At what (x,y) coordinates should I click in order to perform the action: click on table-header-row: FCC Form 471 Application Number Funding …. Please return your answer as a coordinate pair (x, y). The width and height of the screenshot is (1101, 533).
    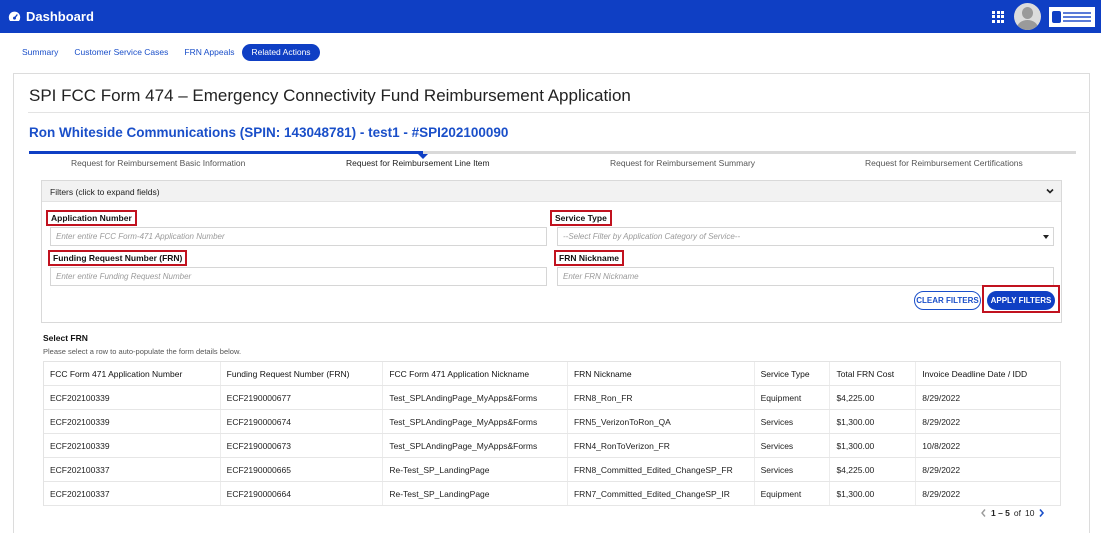
    Looking at the image, I should click on (552, 374).